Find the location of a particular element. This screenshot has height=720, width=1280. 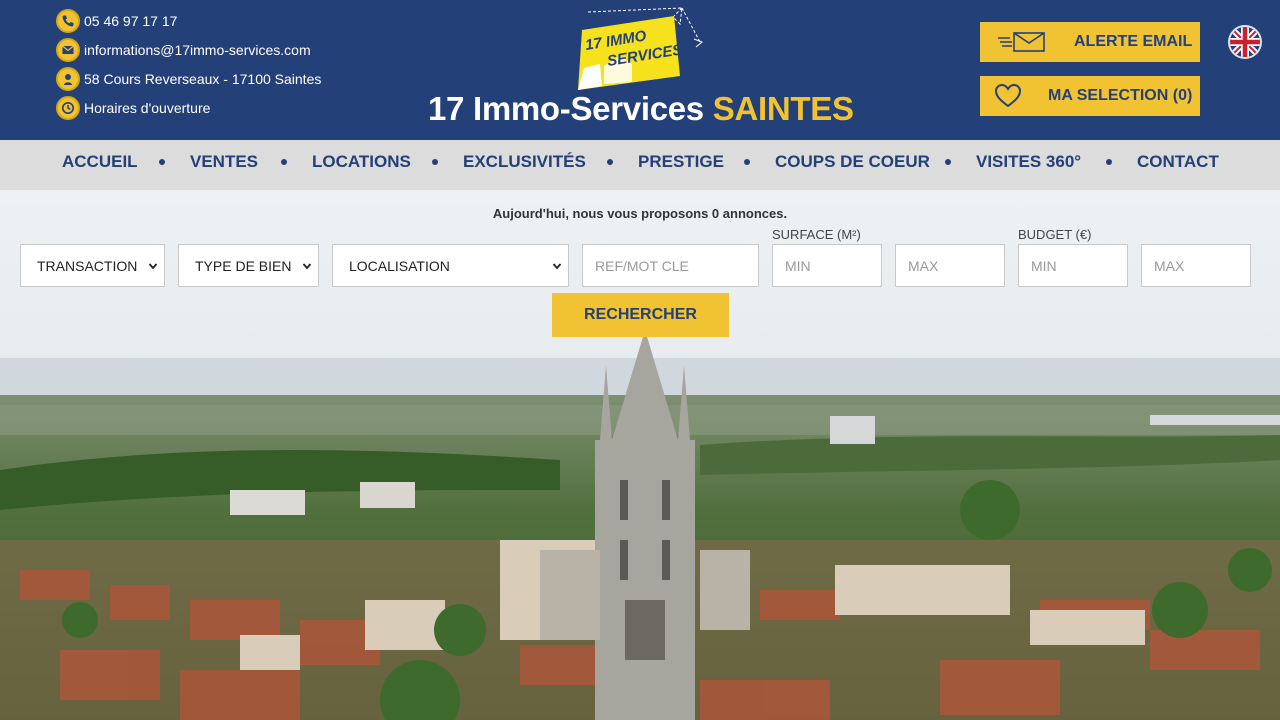

my-selection-button: MA SELECTION (0) is located at coordinates (1090, 96).